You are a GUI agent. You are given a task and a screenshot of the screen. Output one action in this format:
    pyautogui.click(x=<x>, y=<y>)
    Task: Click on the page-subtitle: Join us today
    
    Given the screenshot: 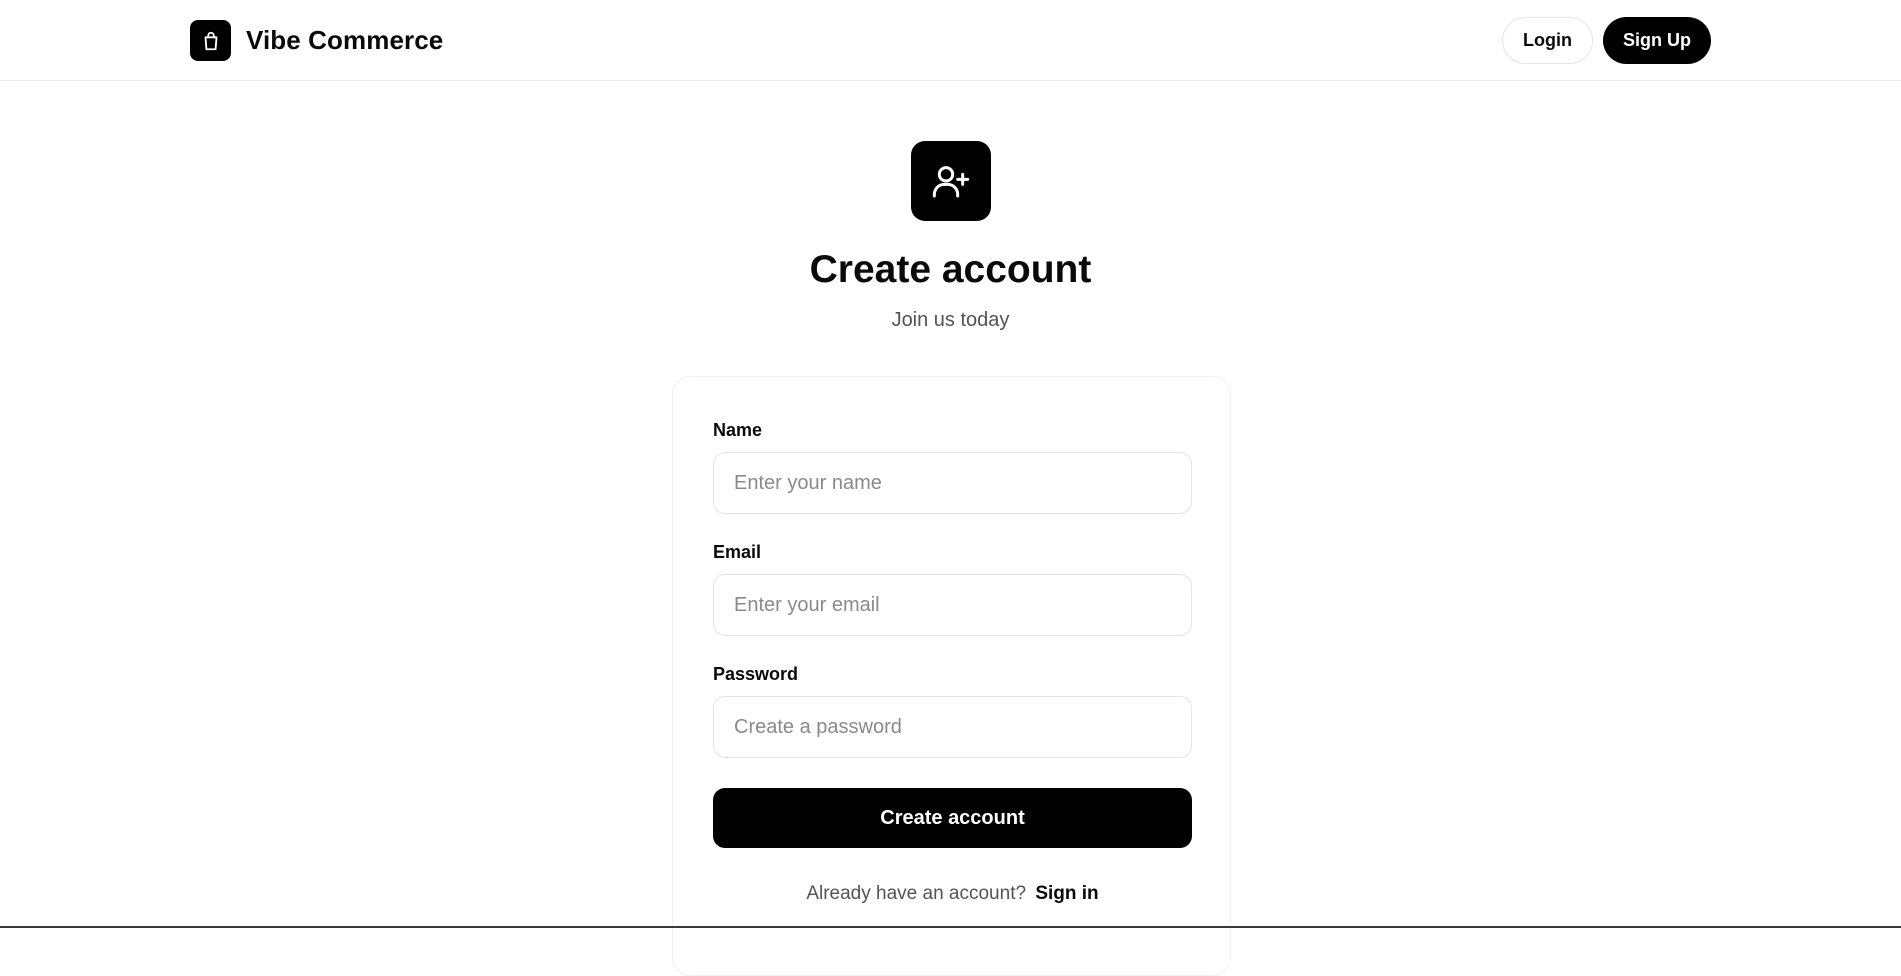 What is the action you would take?
    pyautogui.click(x=950, y=320)
    